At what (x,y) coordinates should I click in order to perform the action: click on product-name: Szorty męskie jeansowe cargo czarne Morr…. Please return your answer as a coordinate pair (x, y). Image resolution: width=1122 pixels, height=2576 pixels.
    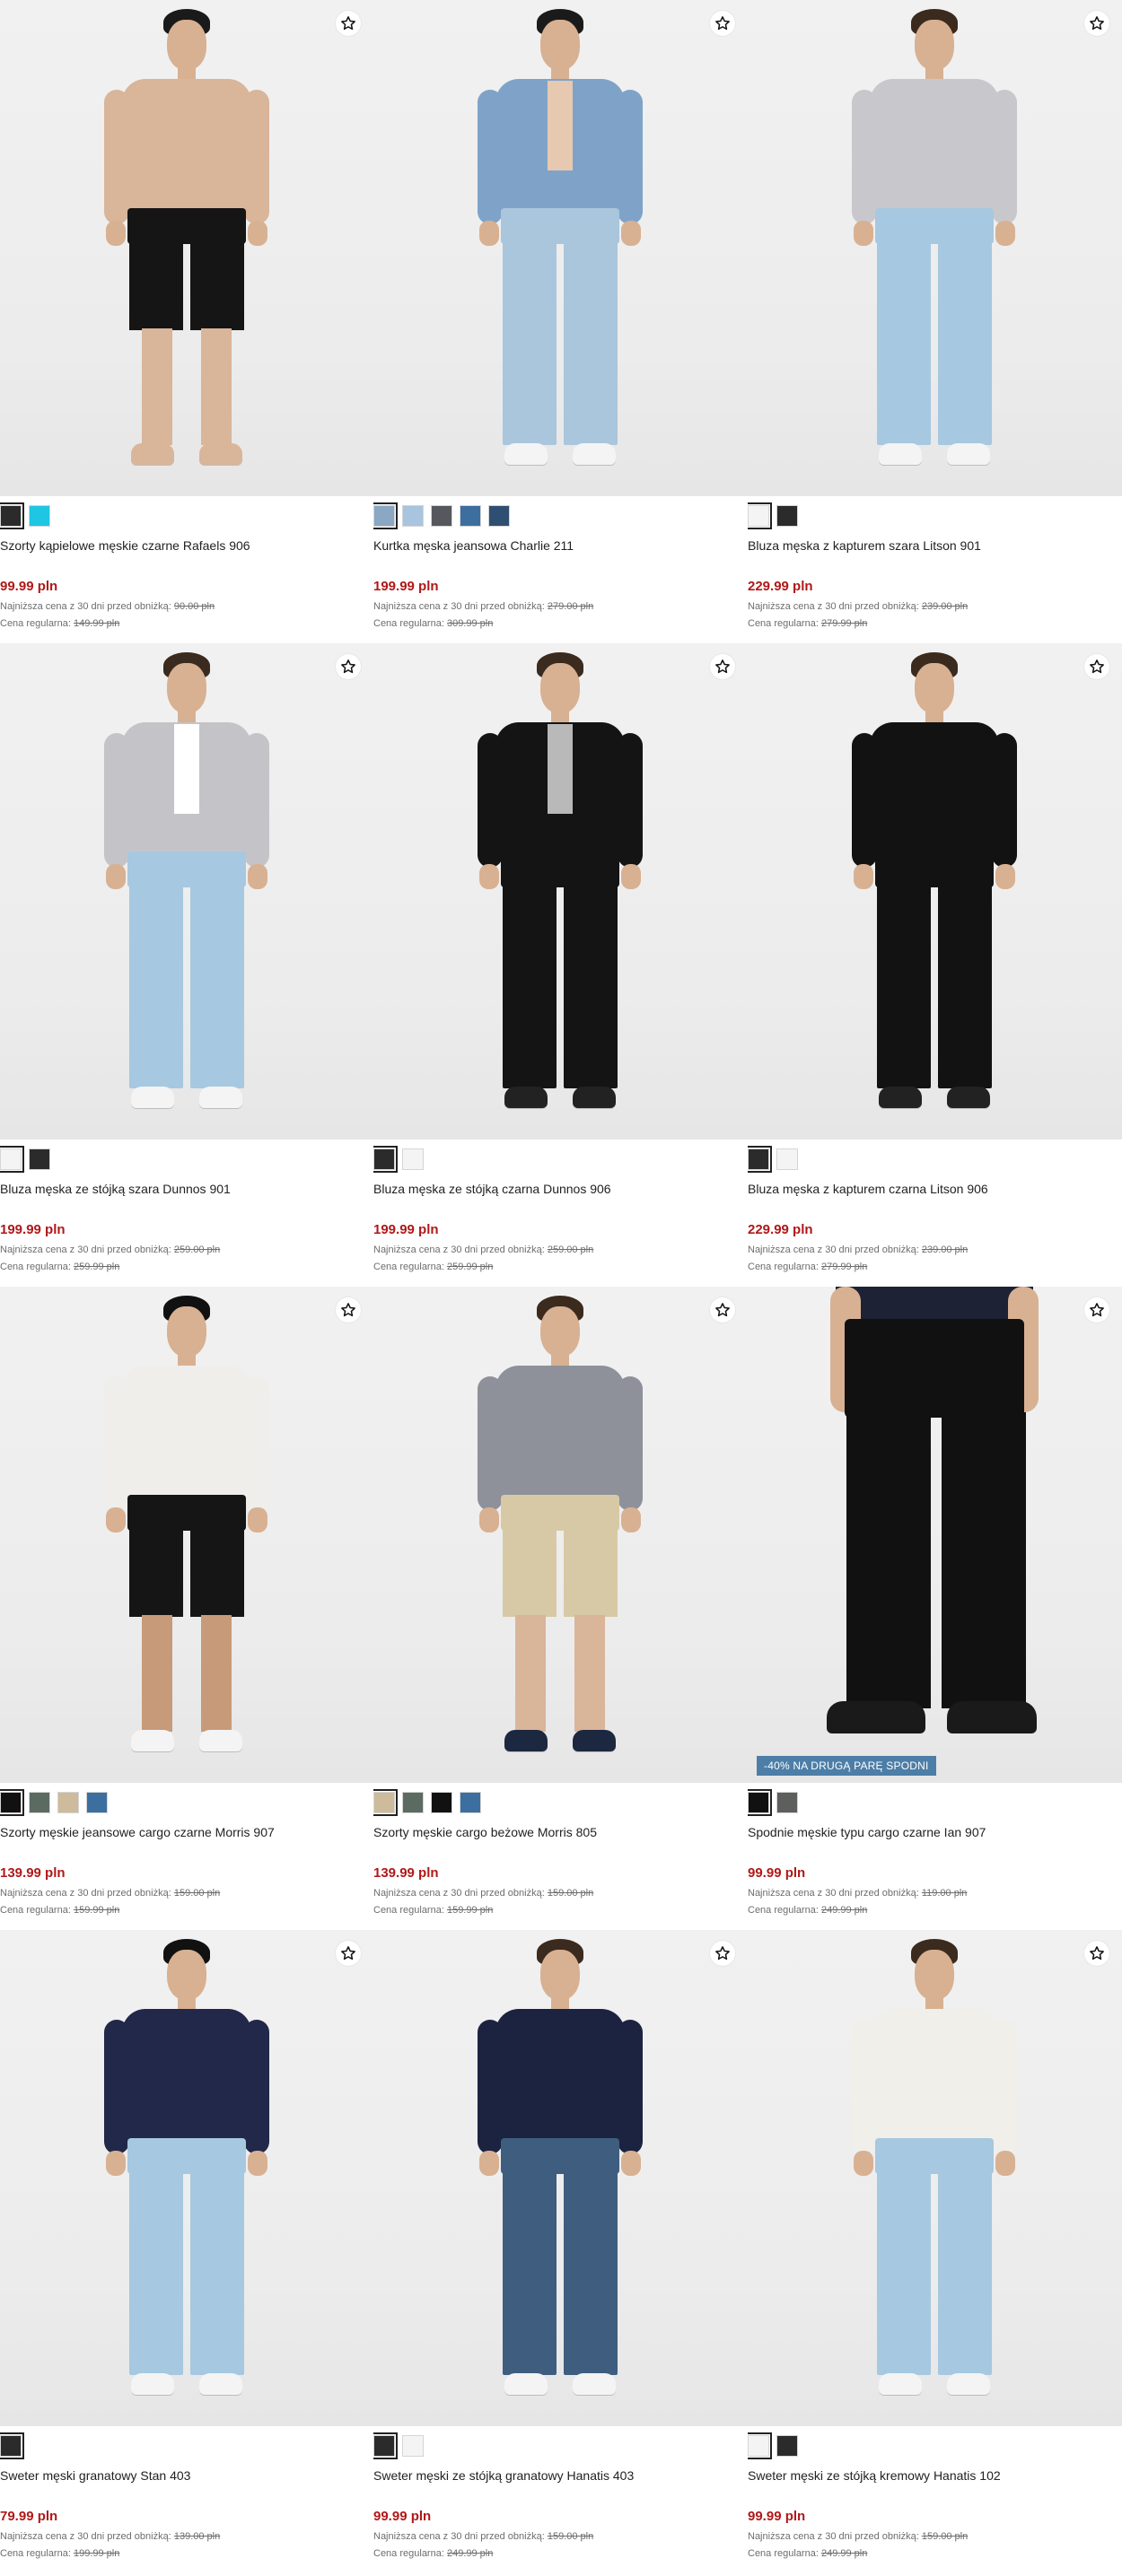
    Looking at the image, I should click on (186, 1840).